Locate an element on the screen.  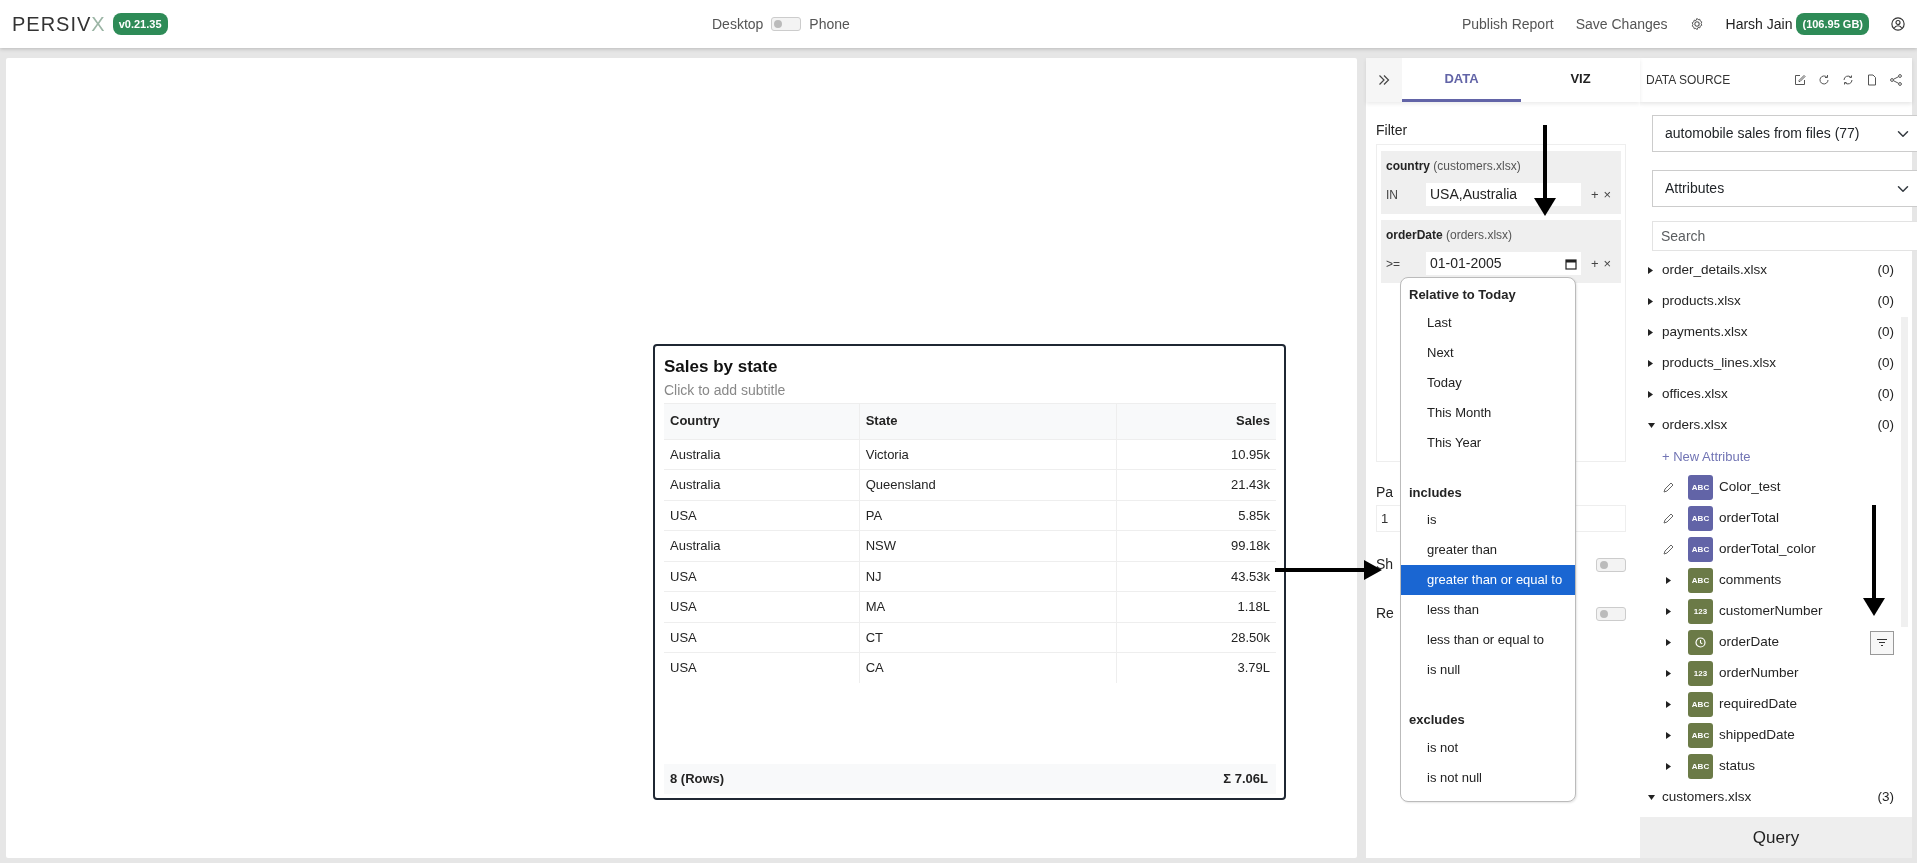
menu-item: This Month is located at coordinates (1488, 412).